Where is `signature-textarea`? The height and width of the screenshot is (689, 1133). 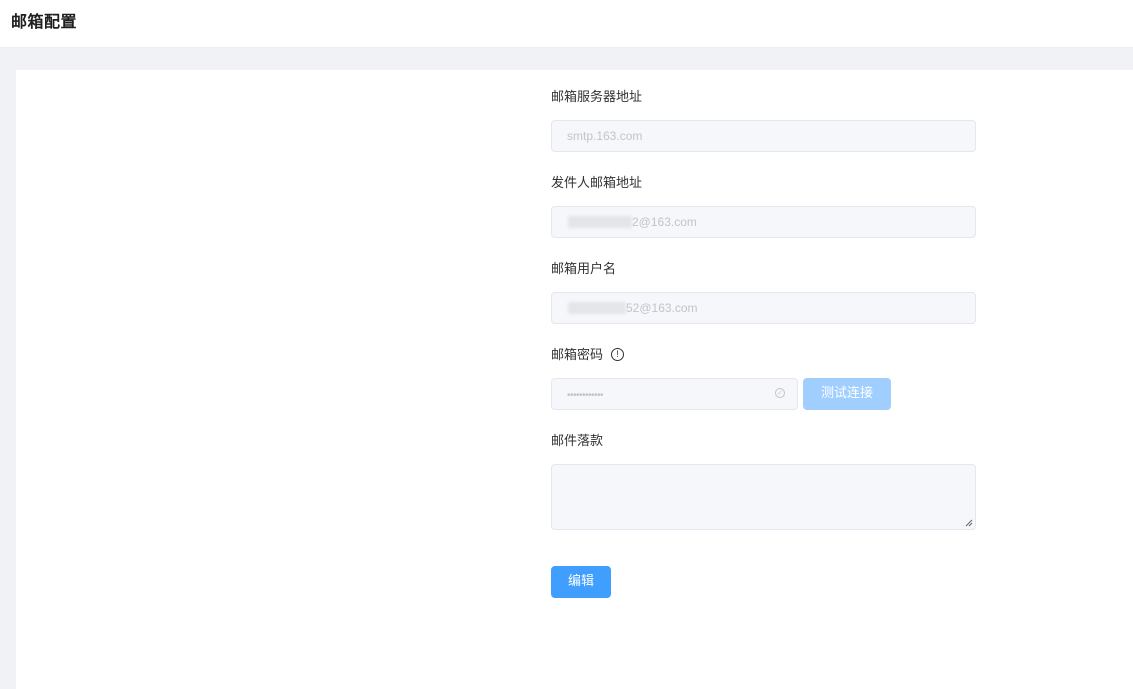 signature-textarea is located at coordinates (763, 497).